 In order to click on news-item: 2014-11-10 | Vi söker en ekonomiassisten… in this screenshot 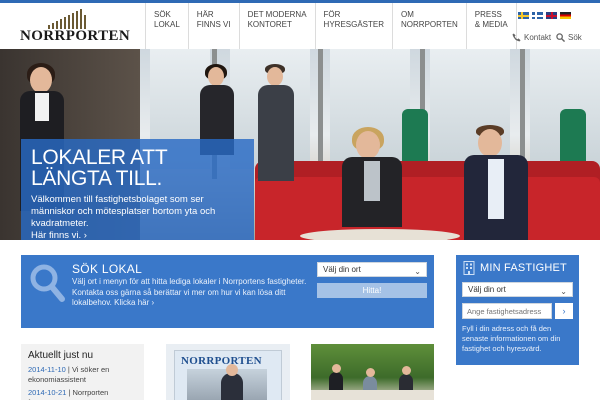, I will do `click(82, 375)`.